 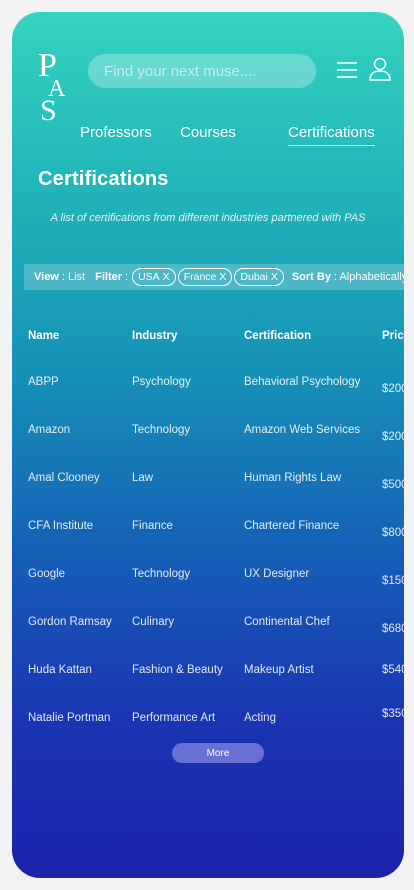 What do you see at coordinates (49, 430) in the screenshot?
I see `cell-name: Amazon` at bounding box center [49, 430].